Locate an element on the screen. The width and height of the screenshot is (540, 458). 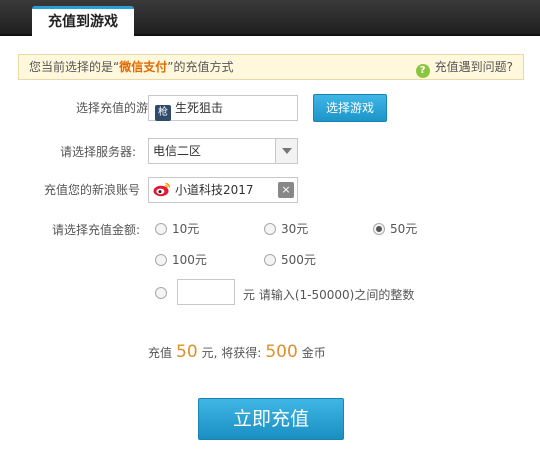
server-value: 电信二区 is located at coordinates (177, 151).